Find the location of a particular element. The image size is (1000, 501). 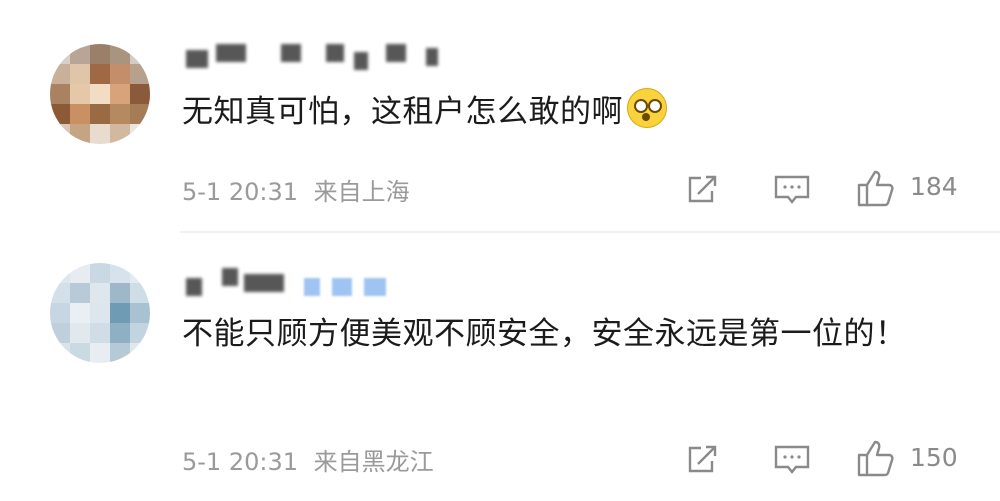

like-count: 184 is located at coordinates (934, 186).